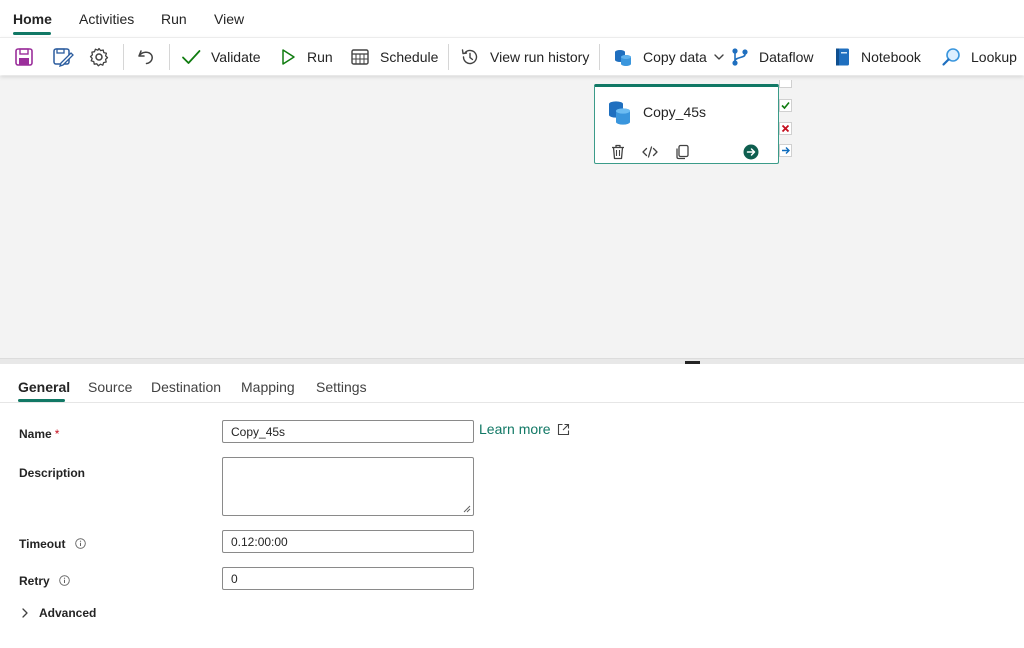  What do you see at coordinates (686, 124) in the screenshot?
I see `copy-activity-card: Copy_45s` at bounding box center [686, 124].